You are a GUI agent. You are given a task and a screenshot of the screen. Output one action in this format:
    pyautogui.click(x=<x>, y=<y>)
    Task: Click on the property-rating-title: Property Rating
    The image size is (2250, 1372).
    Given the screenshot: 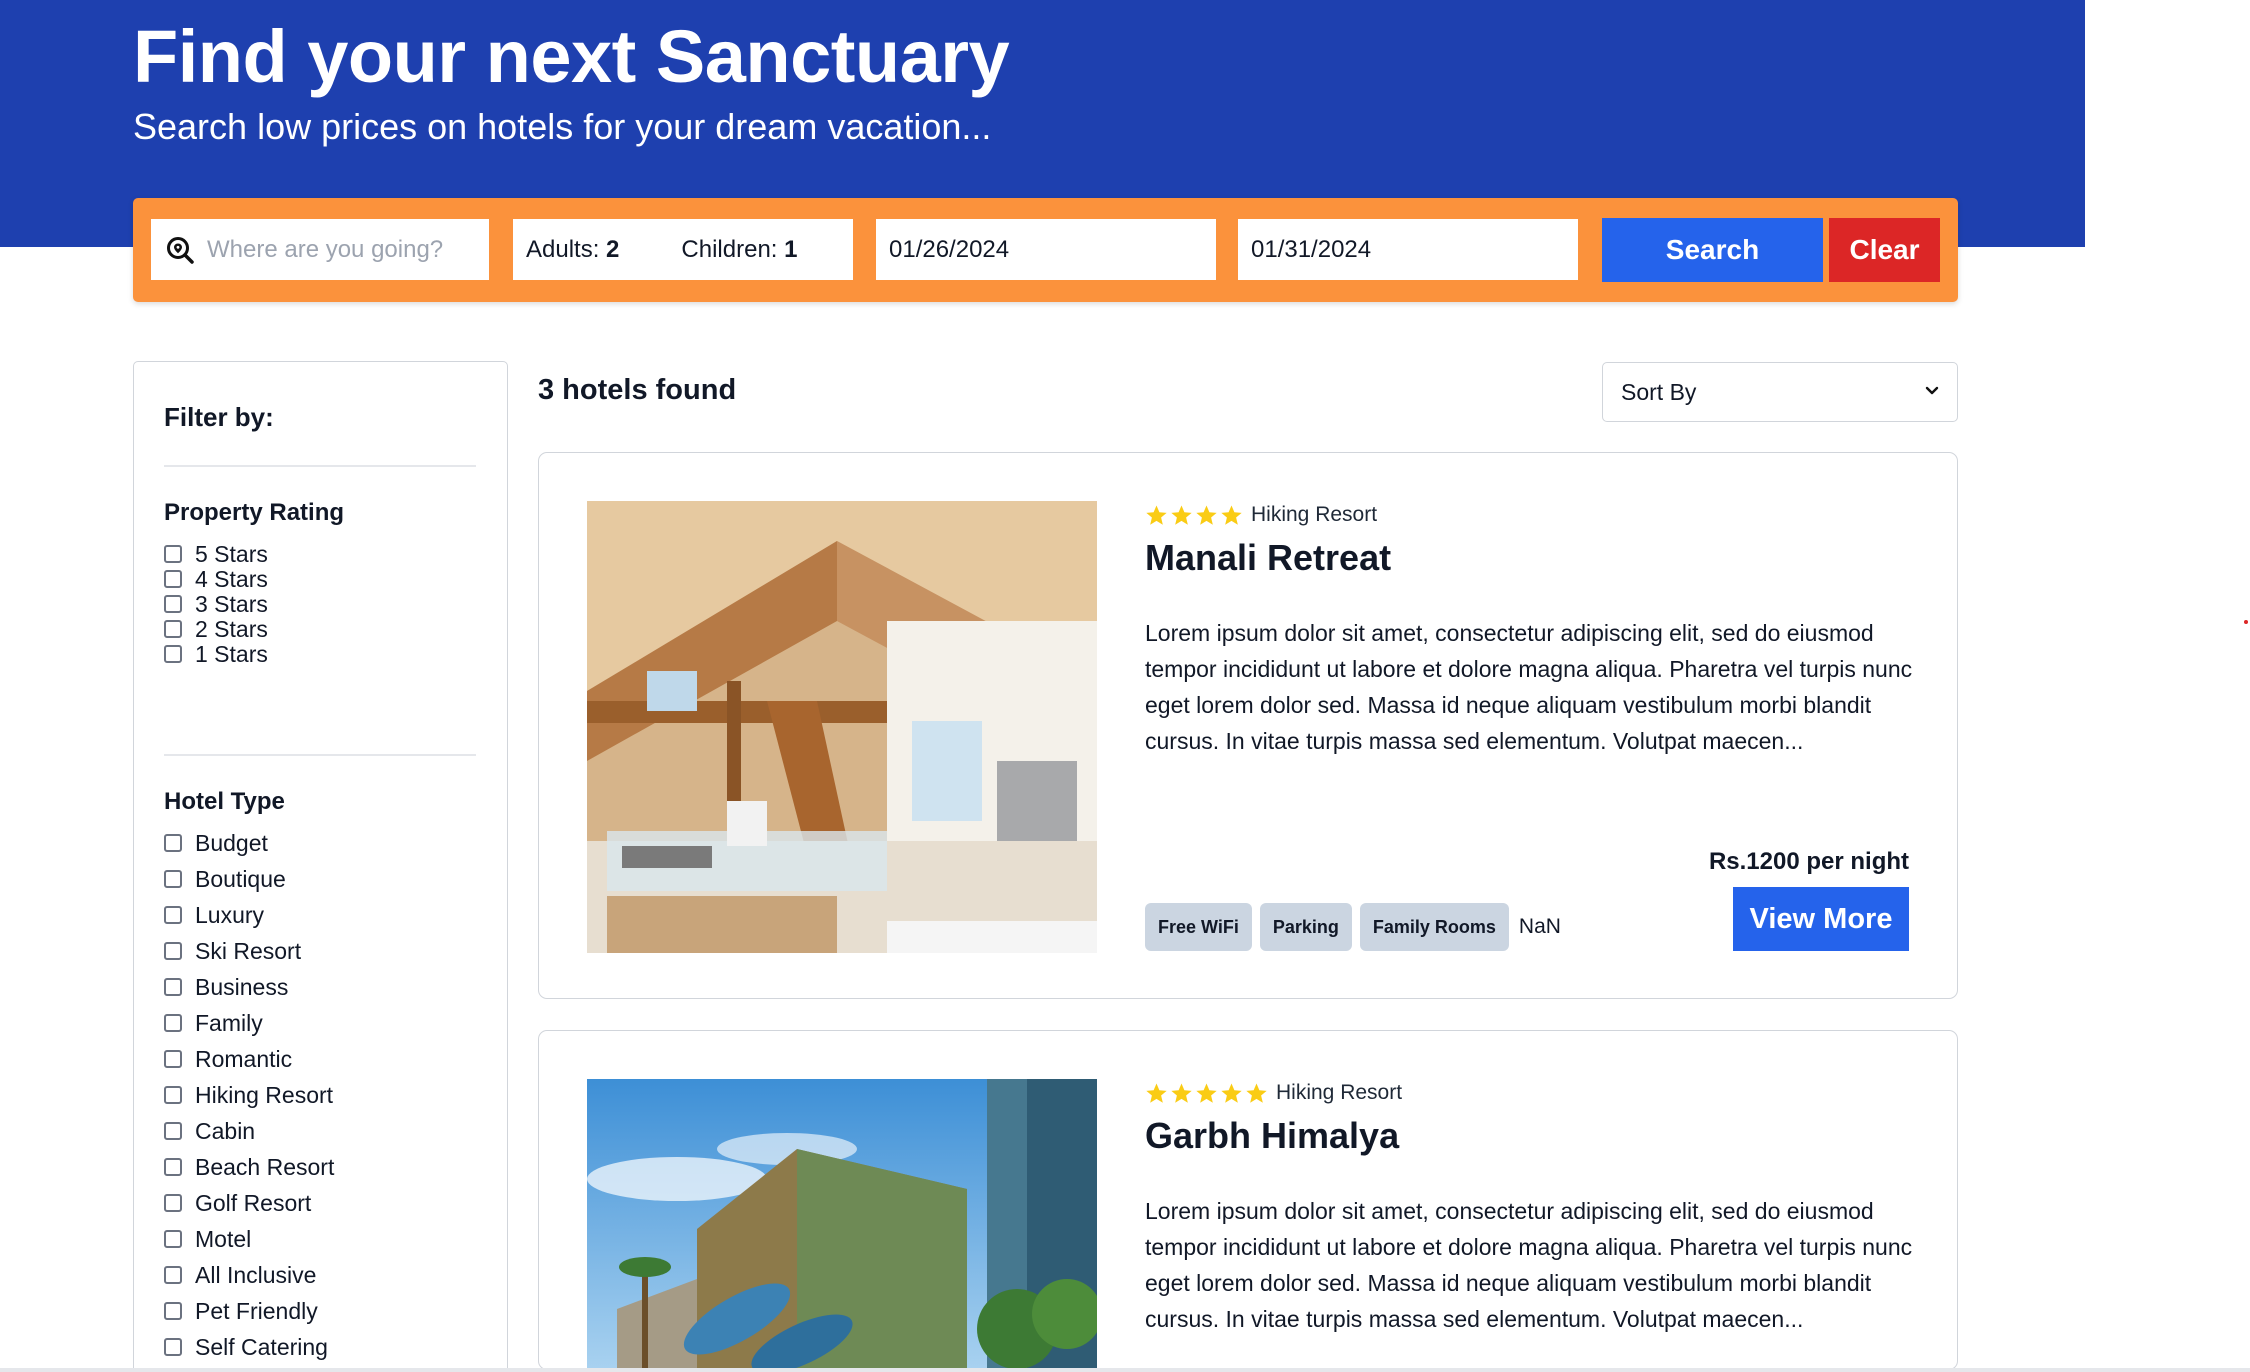 What is the action you would take?
    pyautogui.click(x=254, y=512)
    